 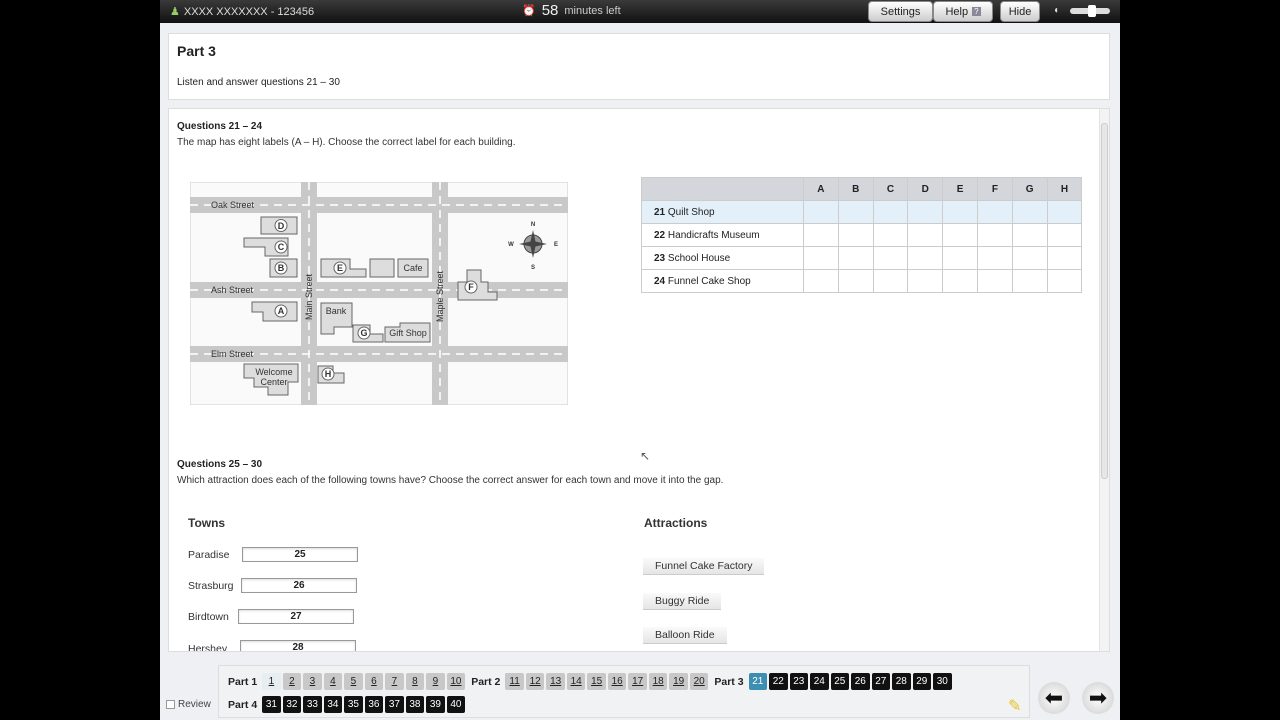 I want to click on volume-handle, so click(x=1092, y=11).